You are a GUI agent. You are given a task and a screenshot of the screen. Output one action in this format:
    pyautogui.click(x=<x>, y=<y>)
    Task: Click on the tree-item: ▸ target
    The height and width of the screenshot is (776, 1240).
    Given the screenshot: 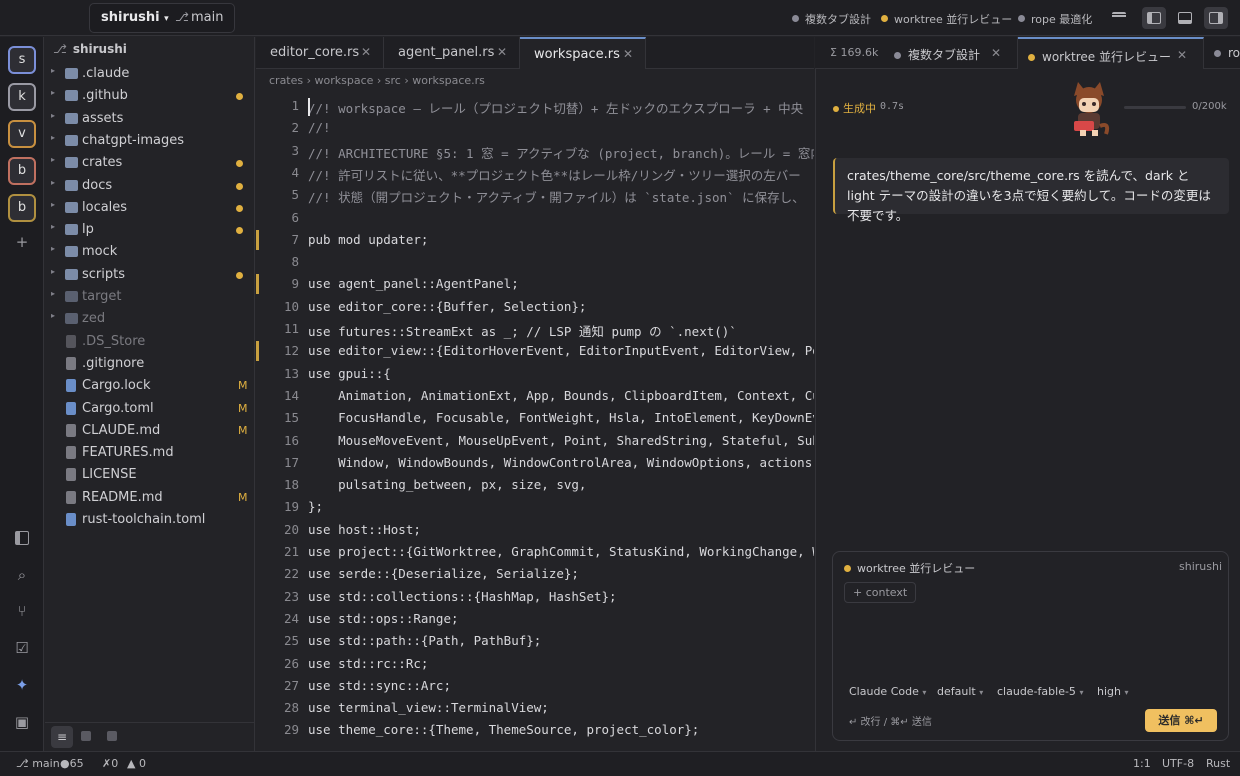 What is the action you would take?
    pyautogui.click(x=150, y=297)
    